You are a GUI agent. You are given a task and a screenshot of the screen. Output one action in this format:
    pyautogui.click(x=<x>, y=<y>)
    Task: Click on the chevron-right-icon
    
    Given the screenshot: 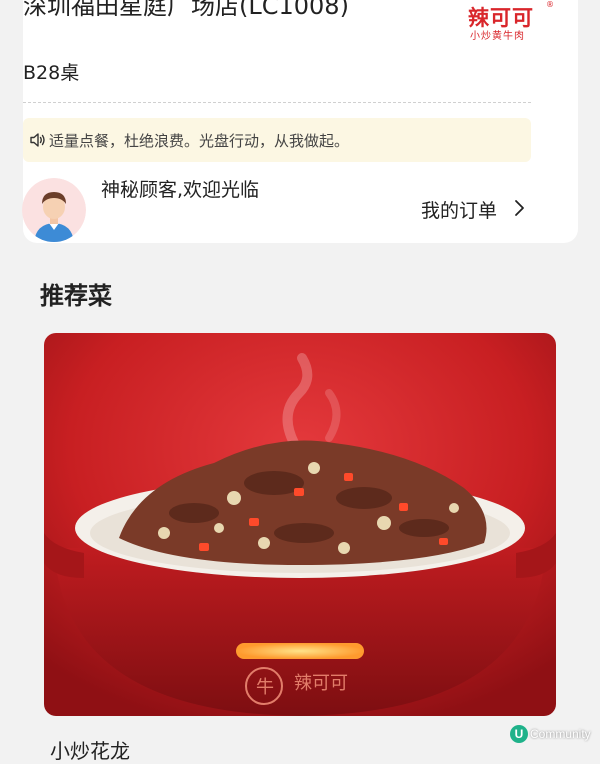 What is the action you would take?
    pyautogui.click(x=519, y=208)
    